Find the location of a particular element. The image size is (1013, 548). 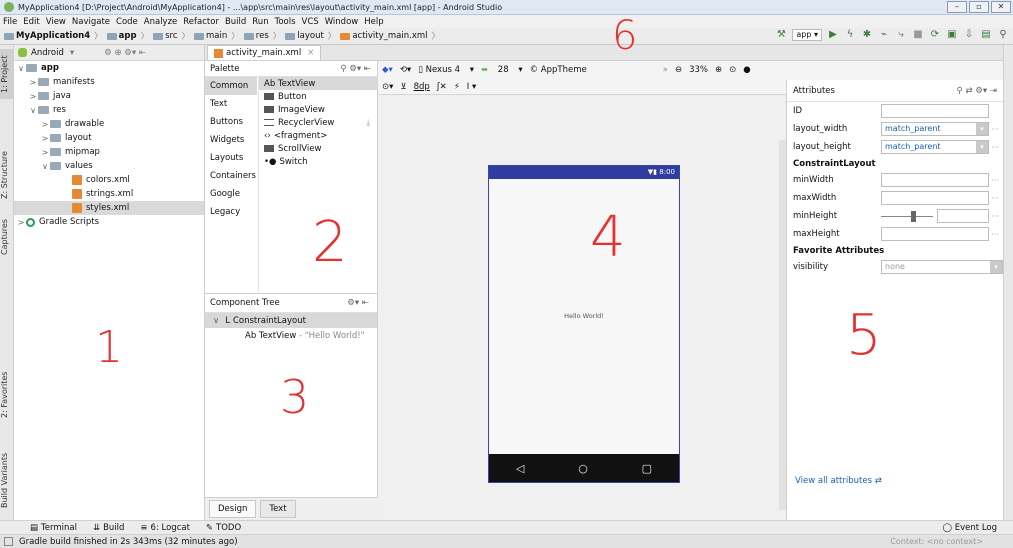

menu-view: View is located at coordinates (56, 22).